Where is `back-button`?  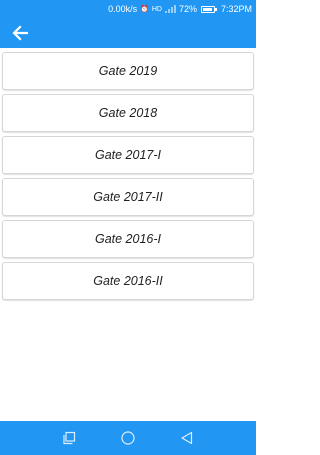
back-button is located at coordinates (20, 33).